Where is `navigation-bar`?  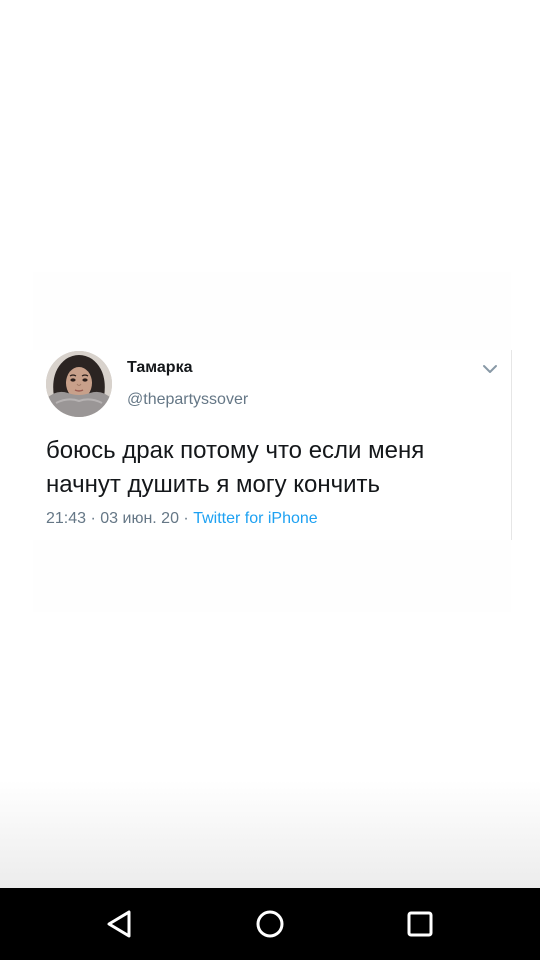
navigation-bar is located at coordinates (270, 924).